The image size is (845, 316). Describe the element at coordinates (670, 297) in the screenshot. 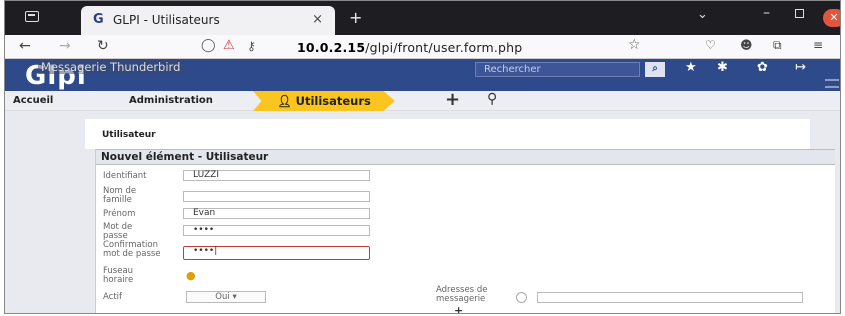

I see `email-field` at that location.